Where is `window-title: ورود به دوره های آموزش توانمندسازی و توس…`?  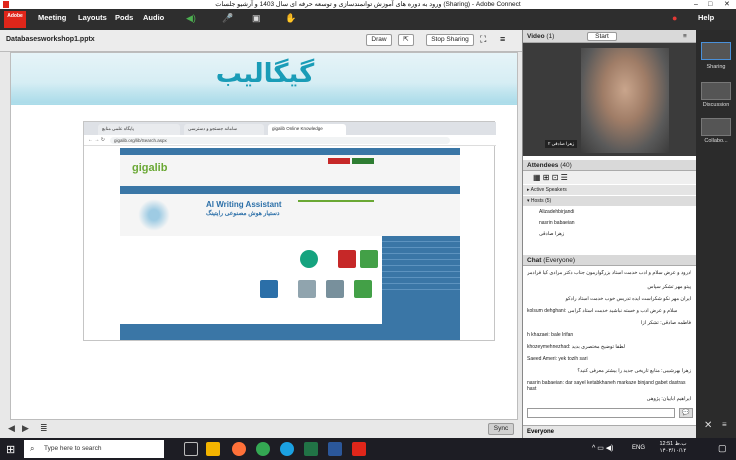 window-title: ورود به دوره های آموزش توانمندسازی و توس… is located at coordinates (368, 4).